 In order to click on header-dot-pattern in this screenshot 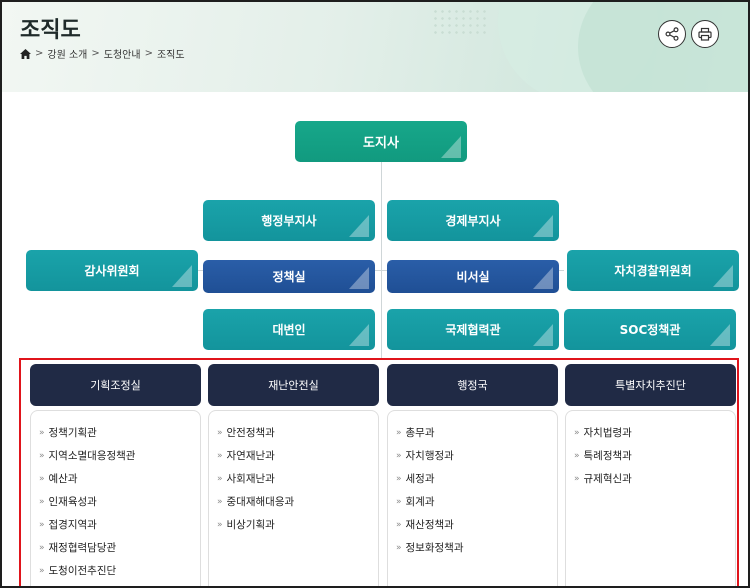, I will do `click(460, 23)`.